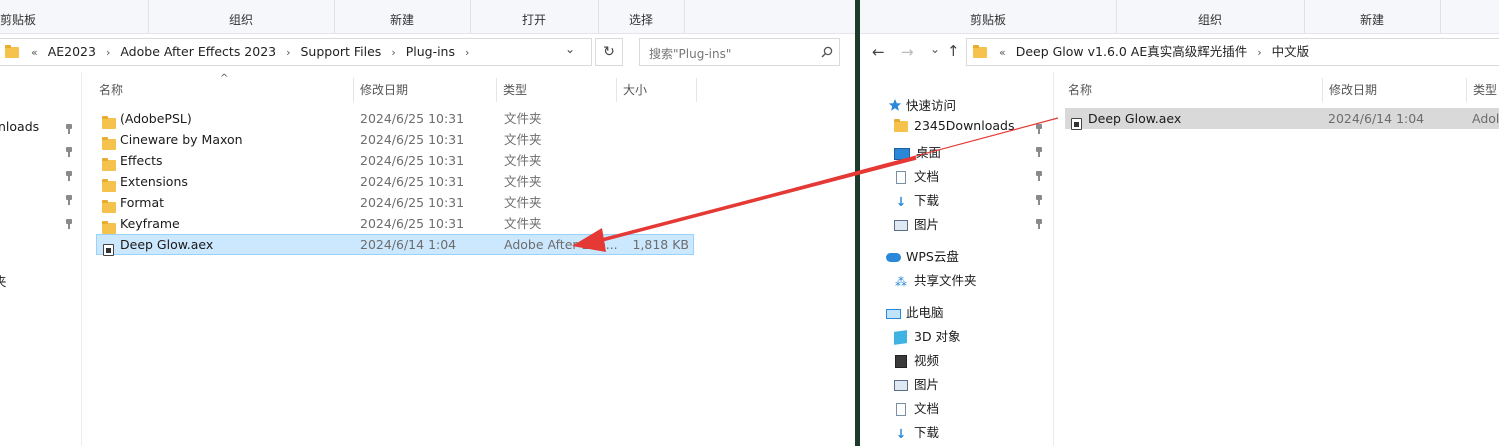 The width and height of the screenshot is (1499, 446). I want to click on file-row: Format 2024/6/25 10:31 文件夹, so click(395, 202).